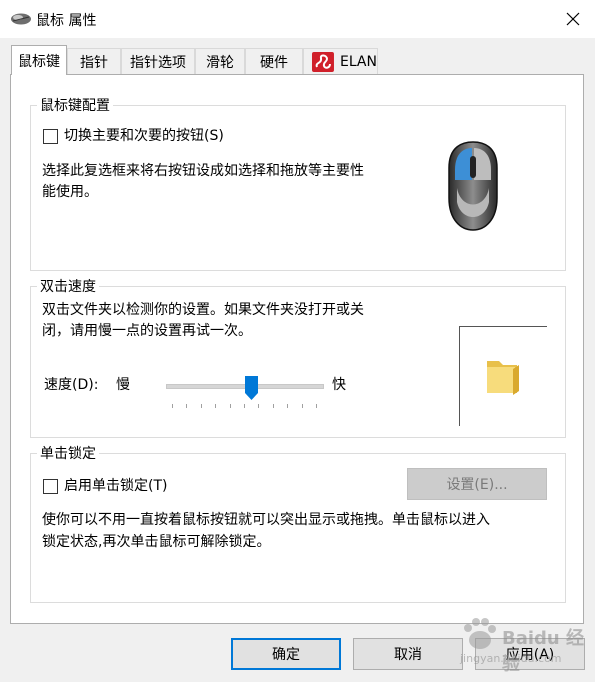 Image resolution: width=595 pixels, height=682 pixels. I want to click on test-folder-icon, so click(503, 376).